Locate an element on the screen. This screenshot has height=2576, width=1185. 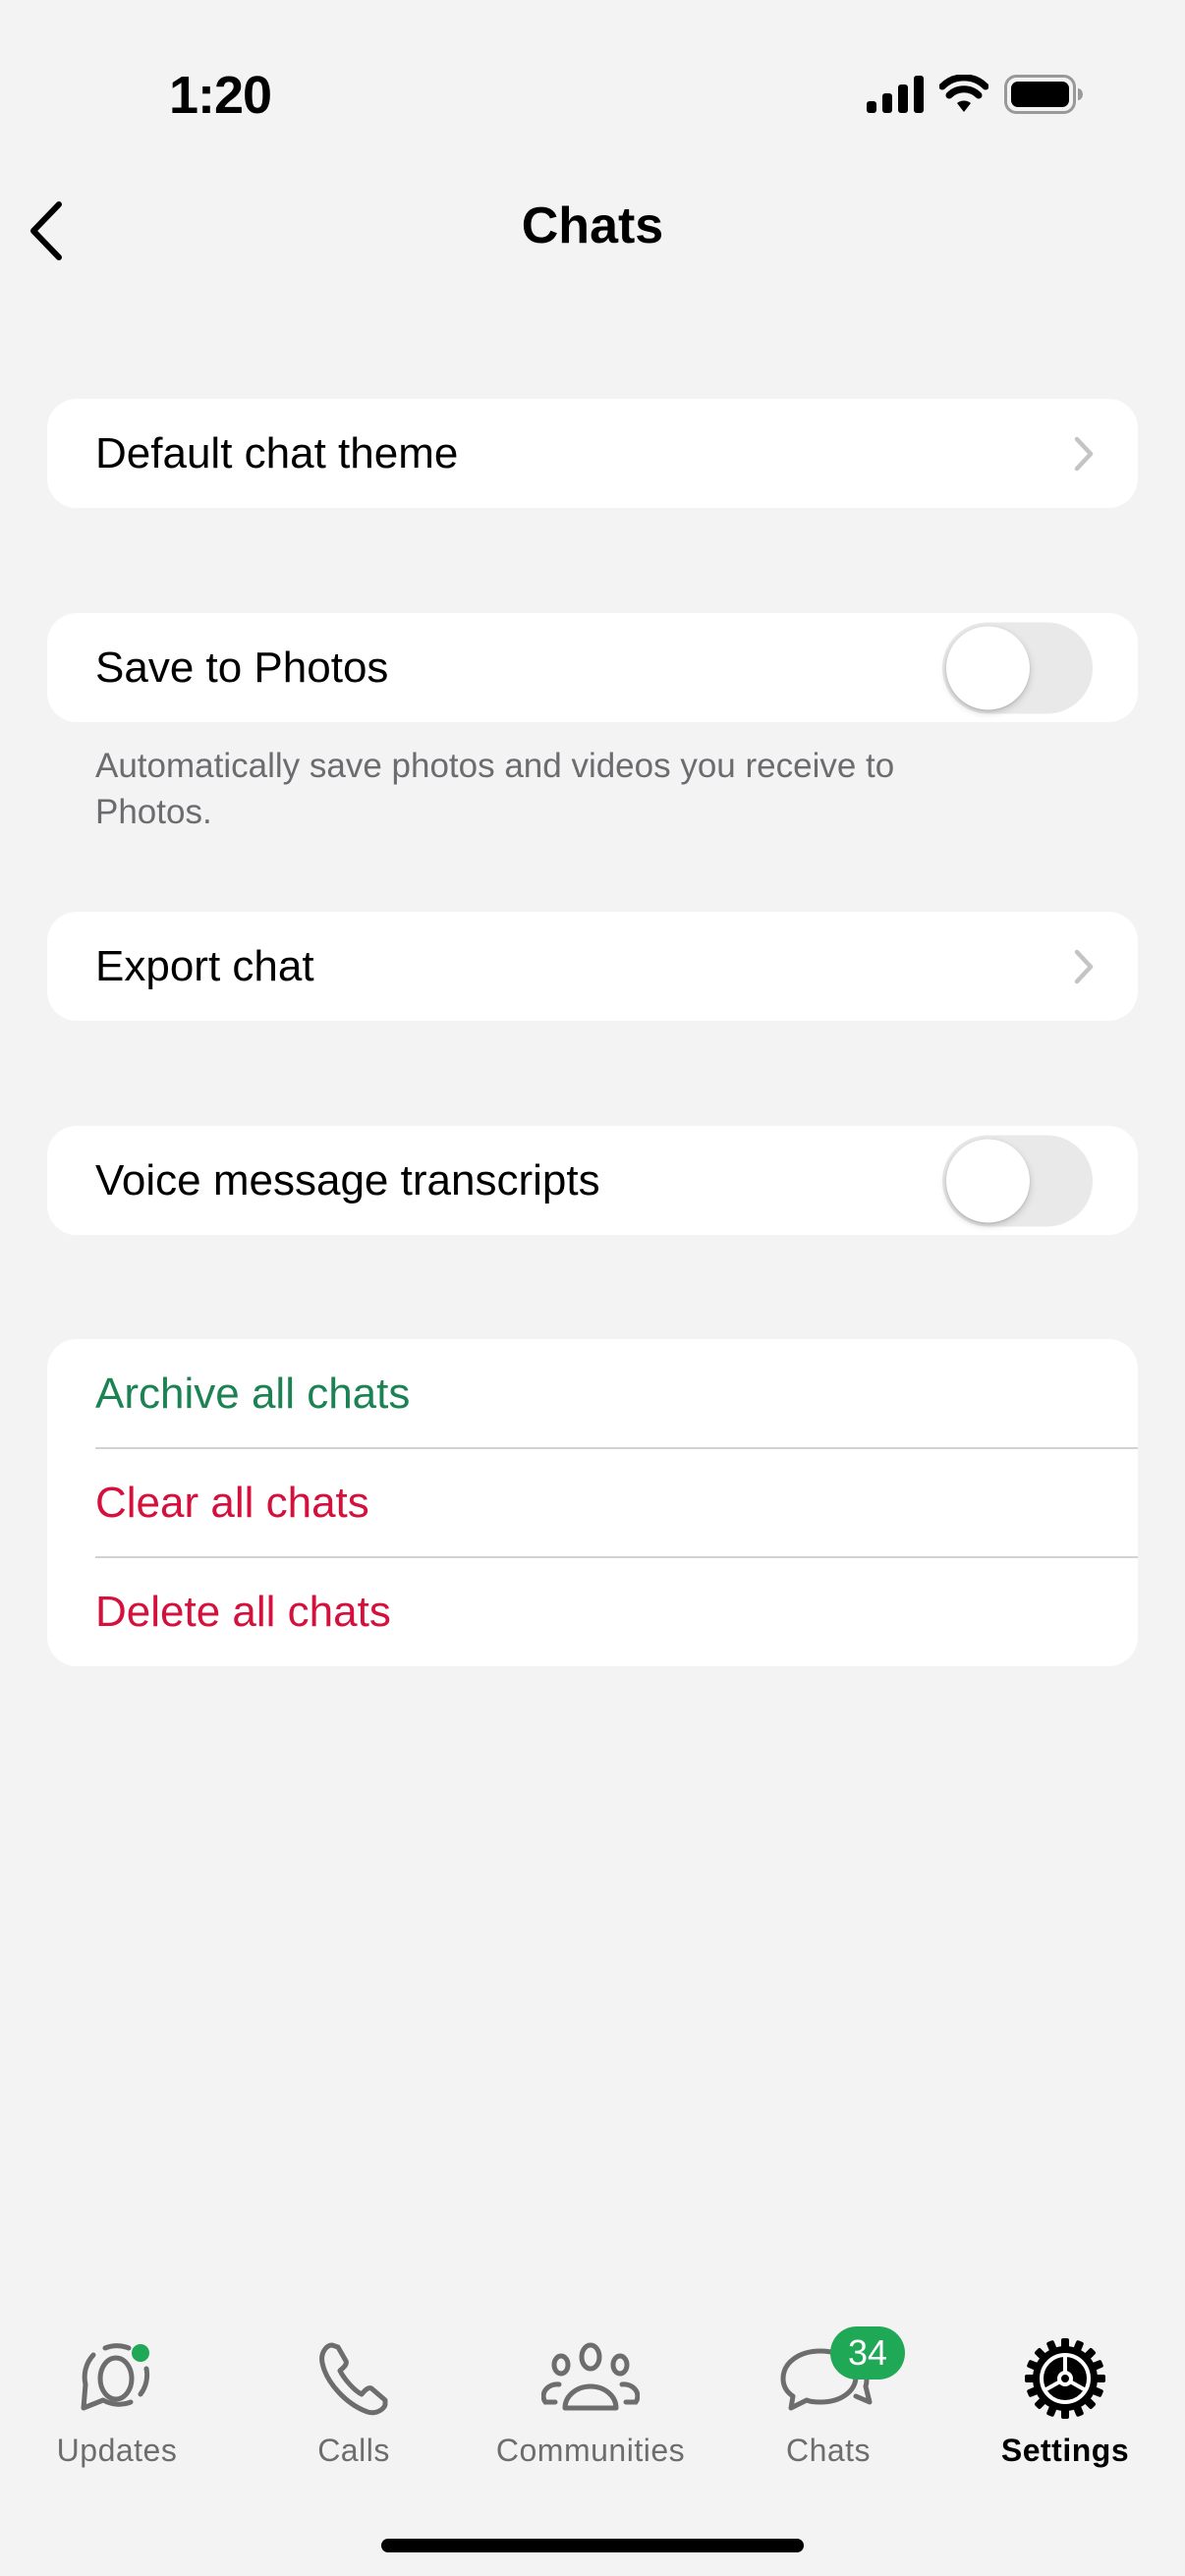
default-chat-theme-label: Default chat theme is located at coordinates (277, 452).